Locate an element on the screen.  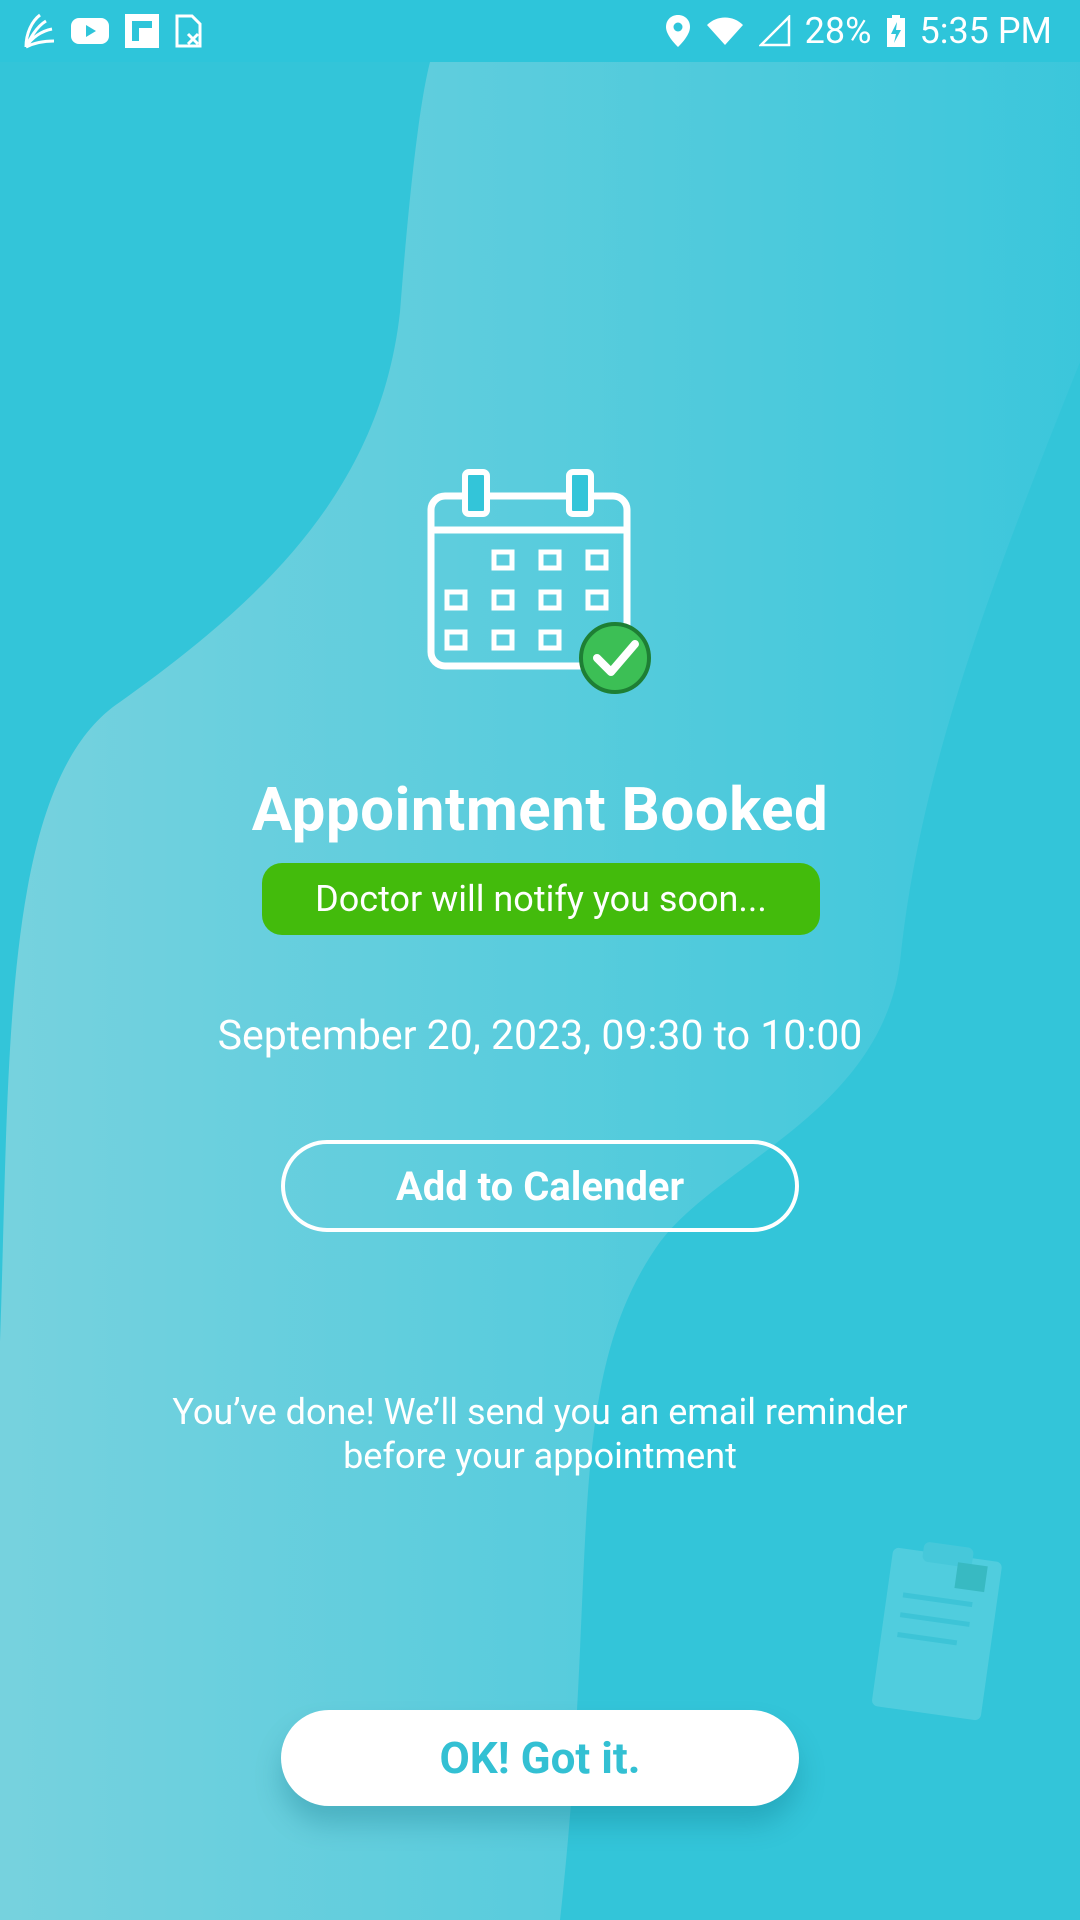
notification-app-icon is located at coordinates (39, 31).